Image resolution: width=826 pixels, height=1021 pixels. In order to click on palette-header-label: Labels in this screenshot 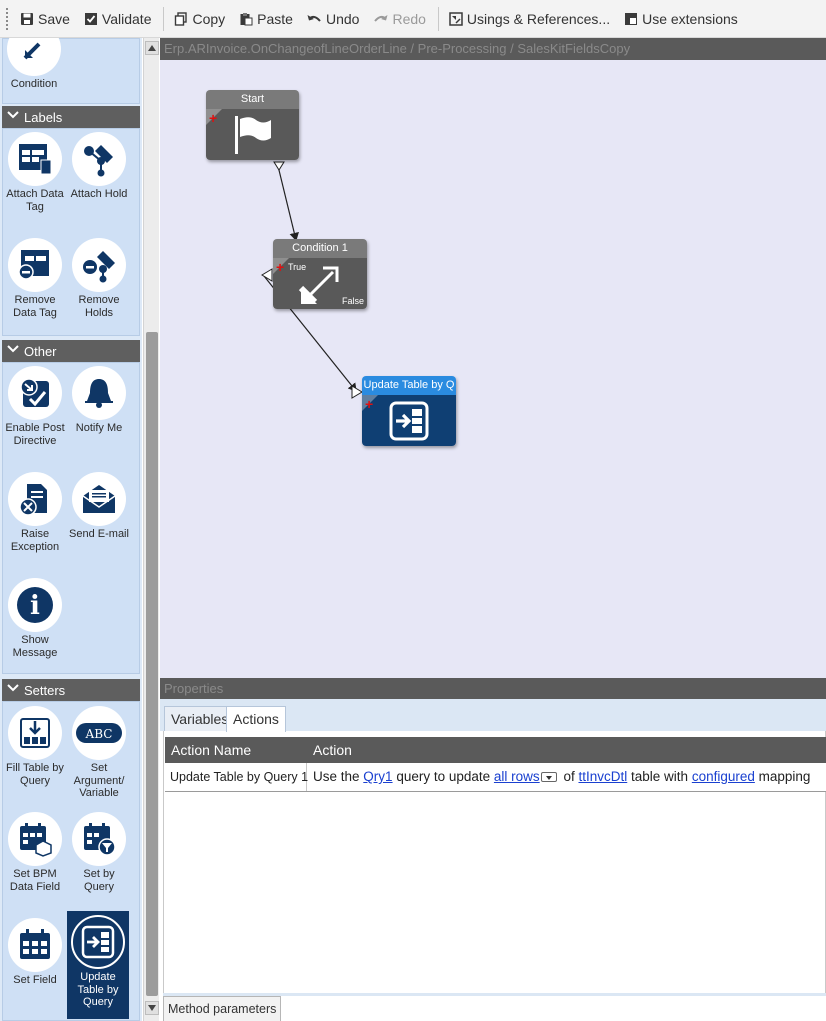, I will do `click(43, 117)`.